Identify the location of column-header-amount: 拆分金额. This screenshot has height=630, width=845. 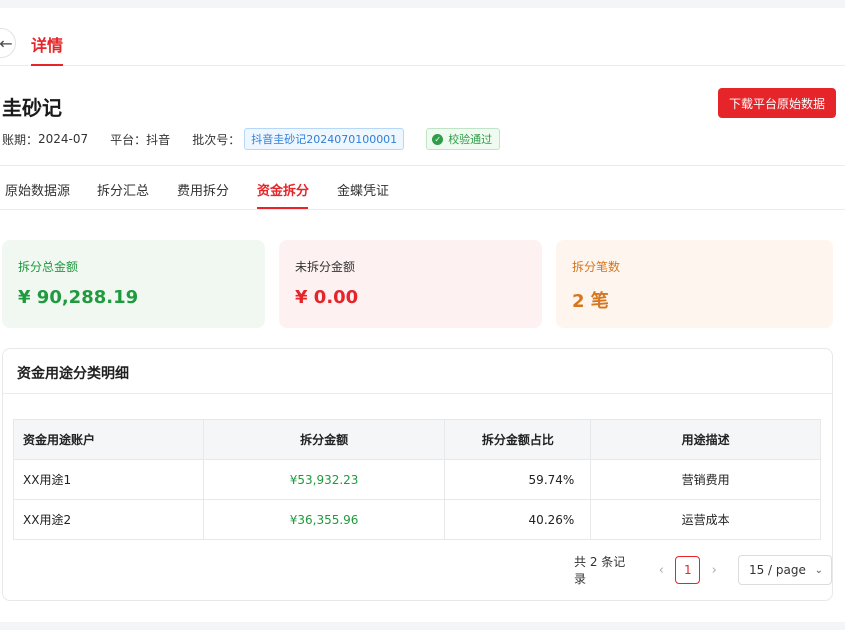
(324, 439).